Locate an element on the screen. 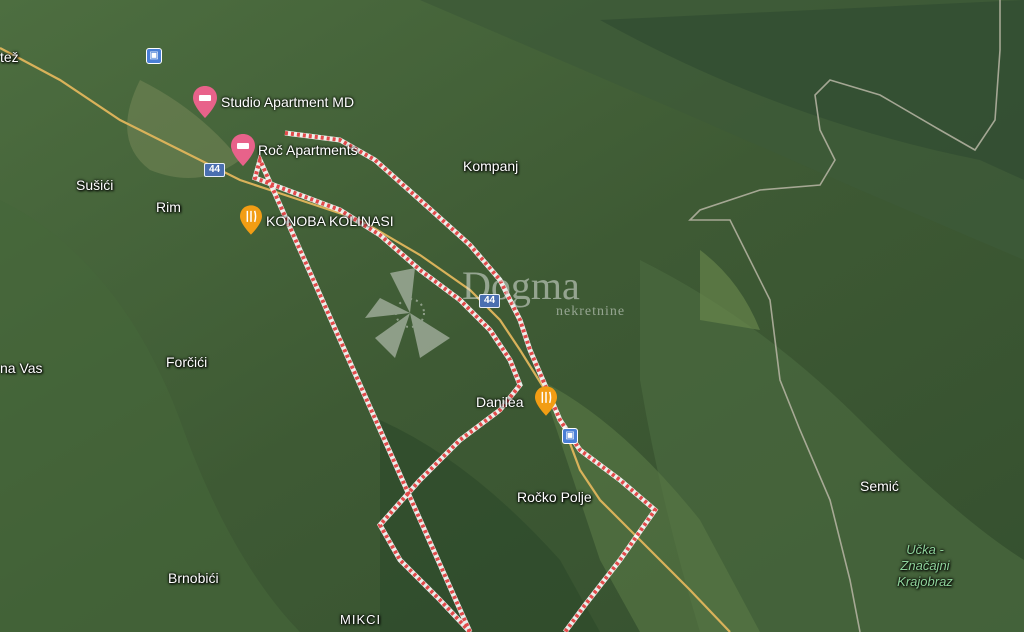  place-label: na Vas is located at coordinates (21, 368).